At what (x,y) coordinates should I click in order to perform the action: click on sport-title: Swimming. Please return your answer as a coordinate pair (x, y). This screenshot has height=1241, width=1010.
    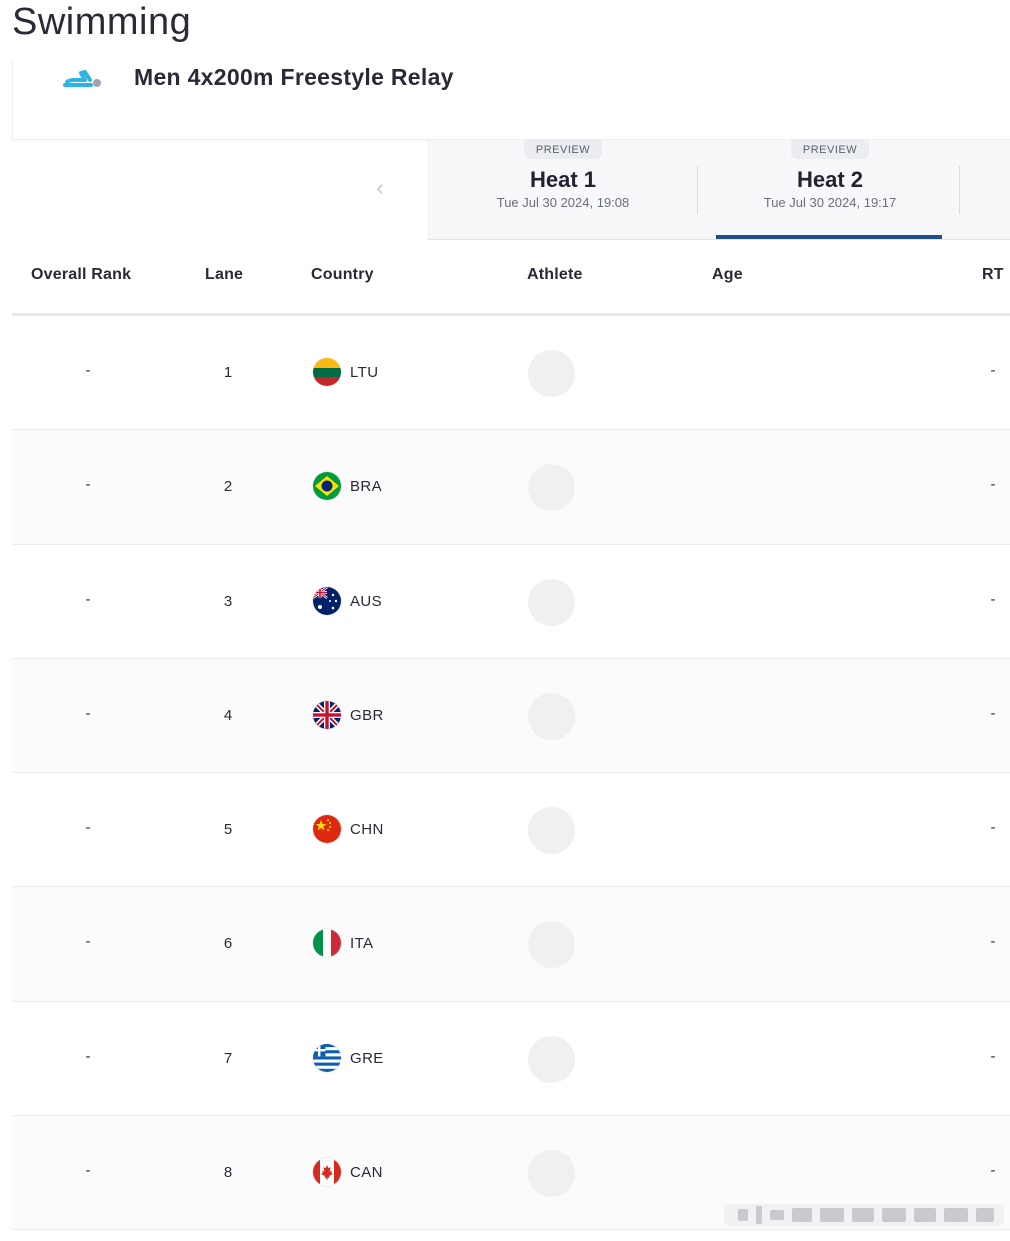
    Looking at the image, I should click on (102, 22).